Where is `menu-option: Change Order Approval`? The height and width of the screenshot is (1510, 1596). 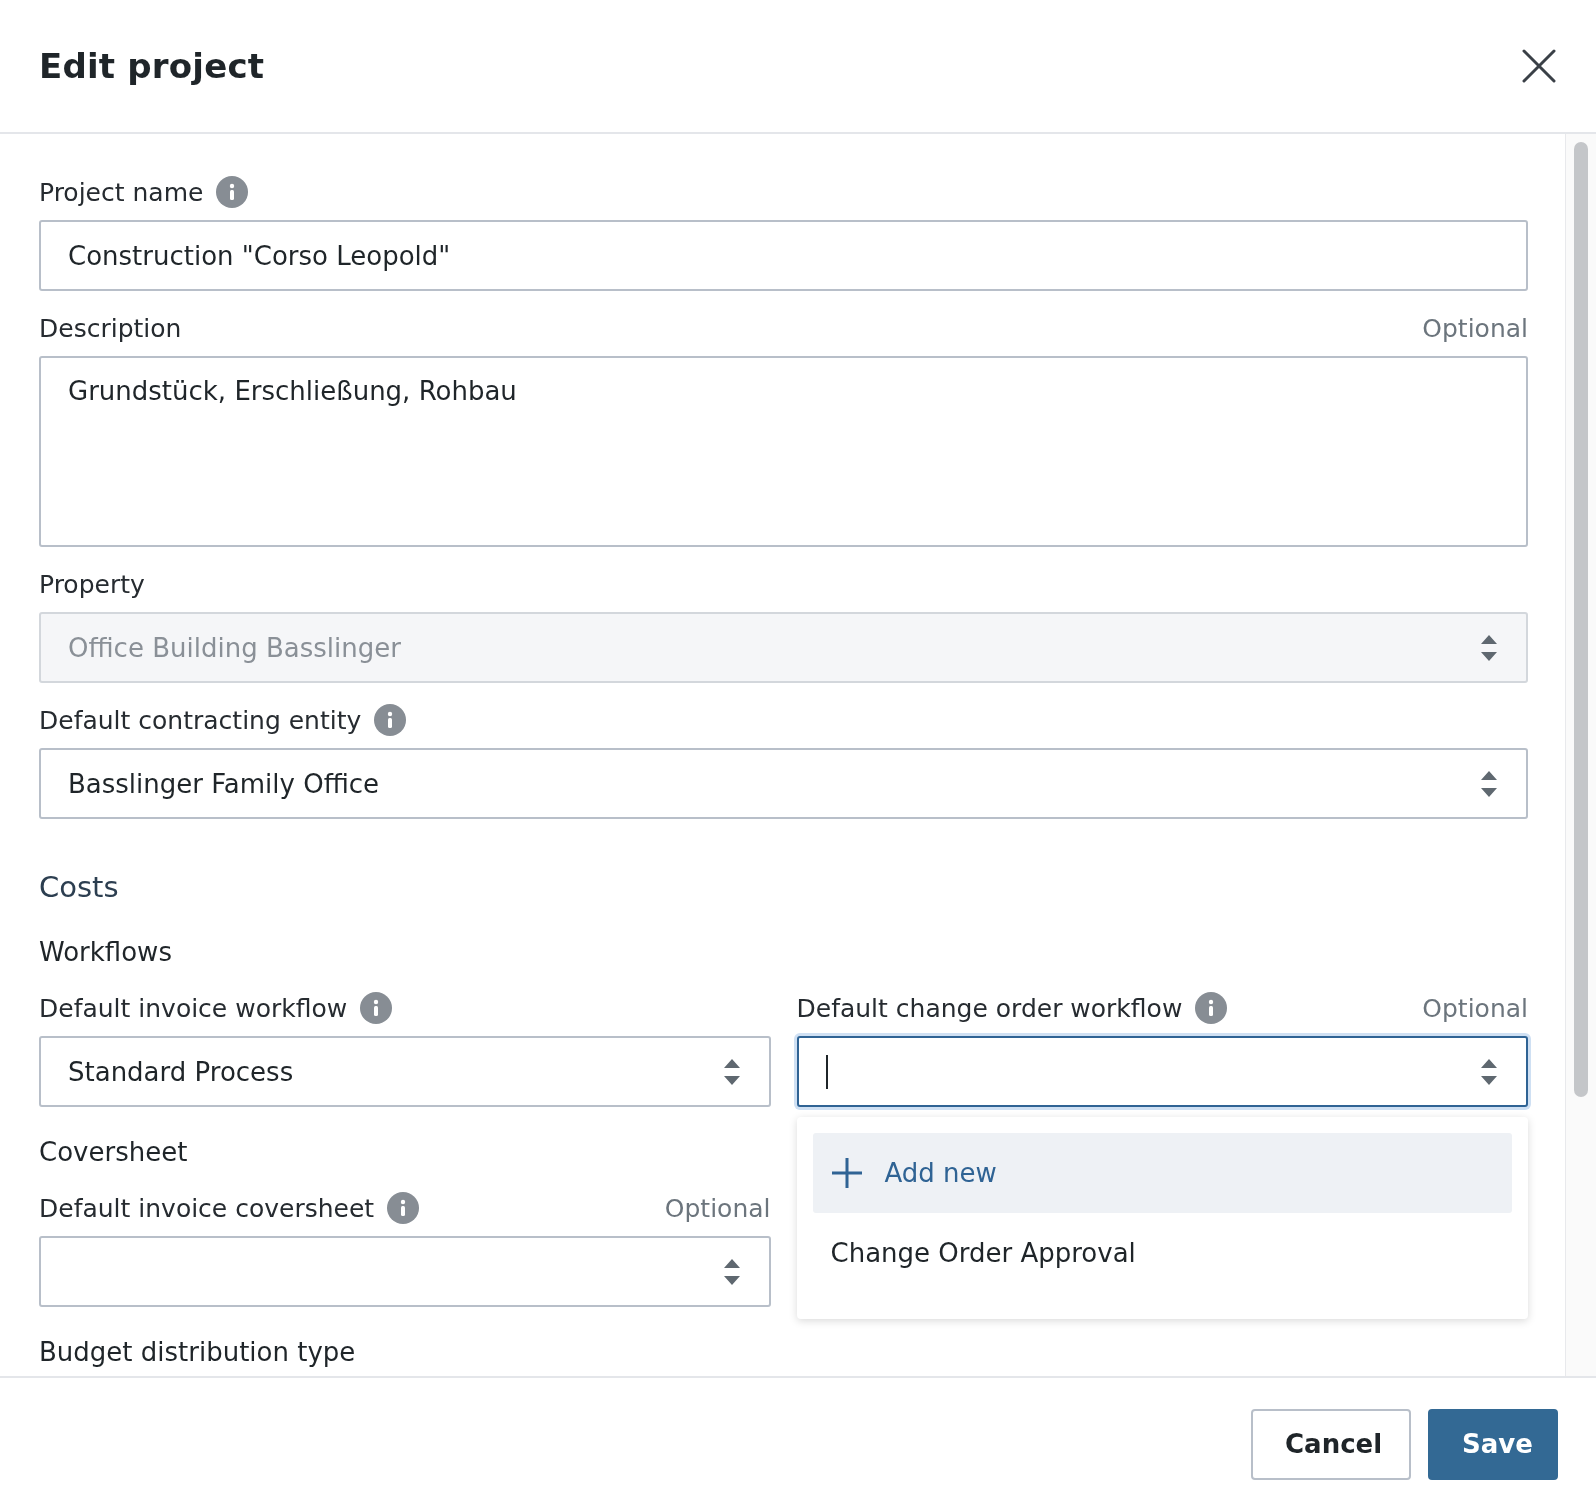
menu-option: Change Order Approval is located at coordinates (1162, 1253).